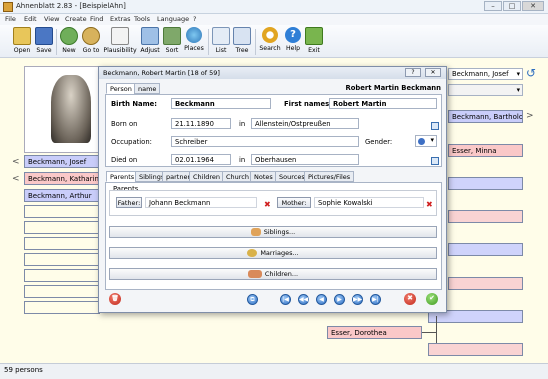 Image resolution: width=548 pixels, height=379 pixels. Describe the element at coordinates (122, 176) in the screenshot. I see `tab-parents: Parents` at that location.